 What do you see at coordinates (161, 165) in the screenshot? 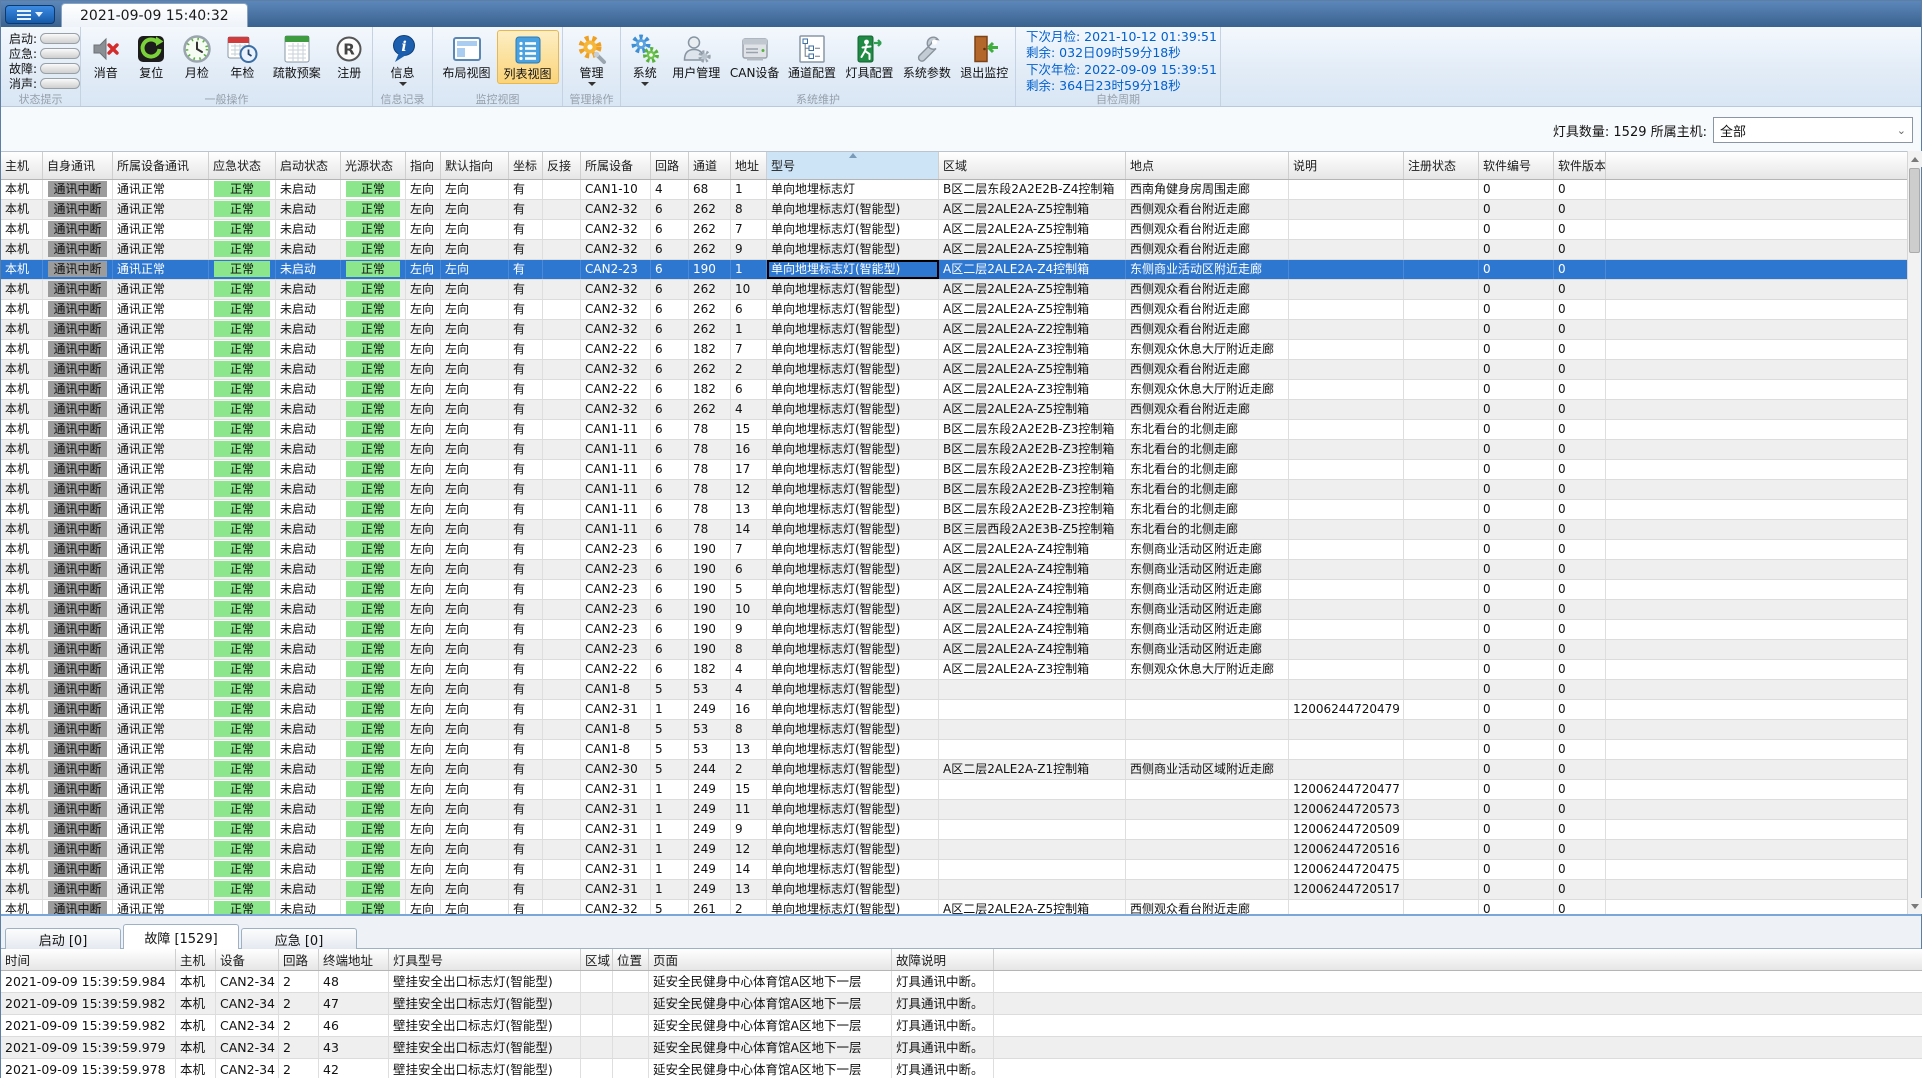
I see `column-header-device_comm: 所属设备通讯` at bounding box center [161, 165].